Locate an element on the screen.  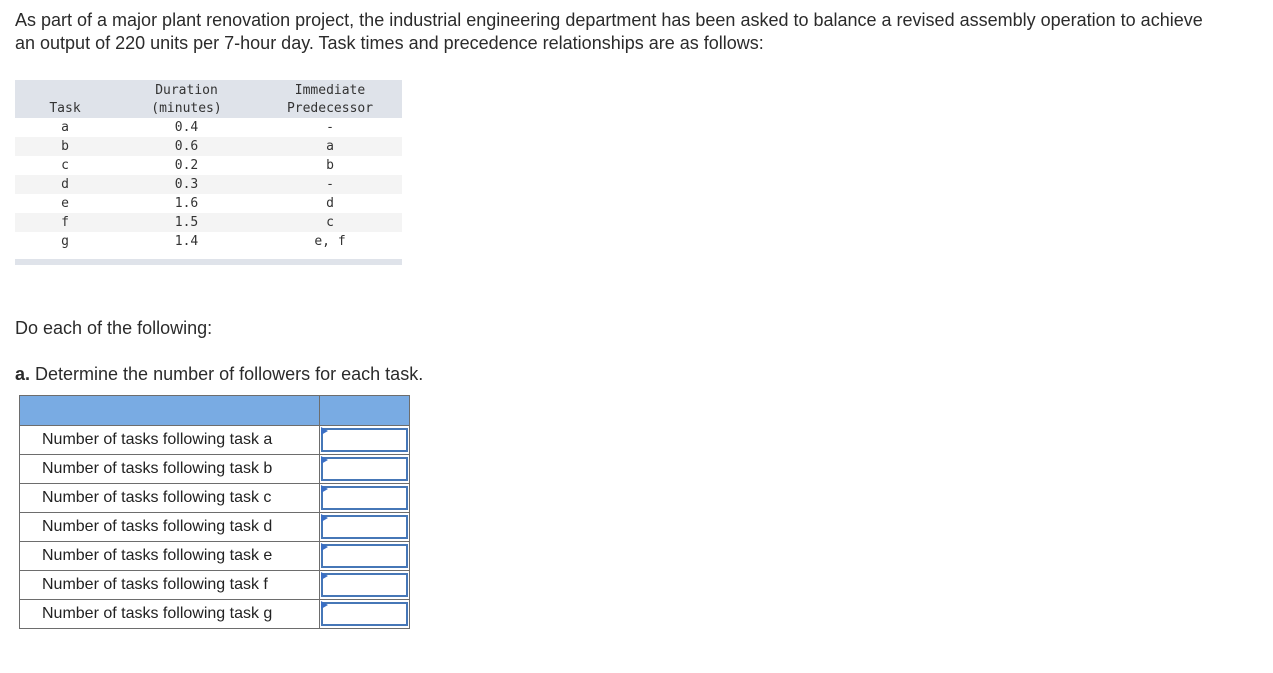
task-table-footer-bar is located at coordinates (208, 262).